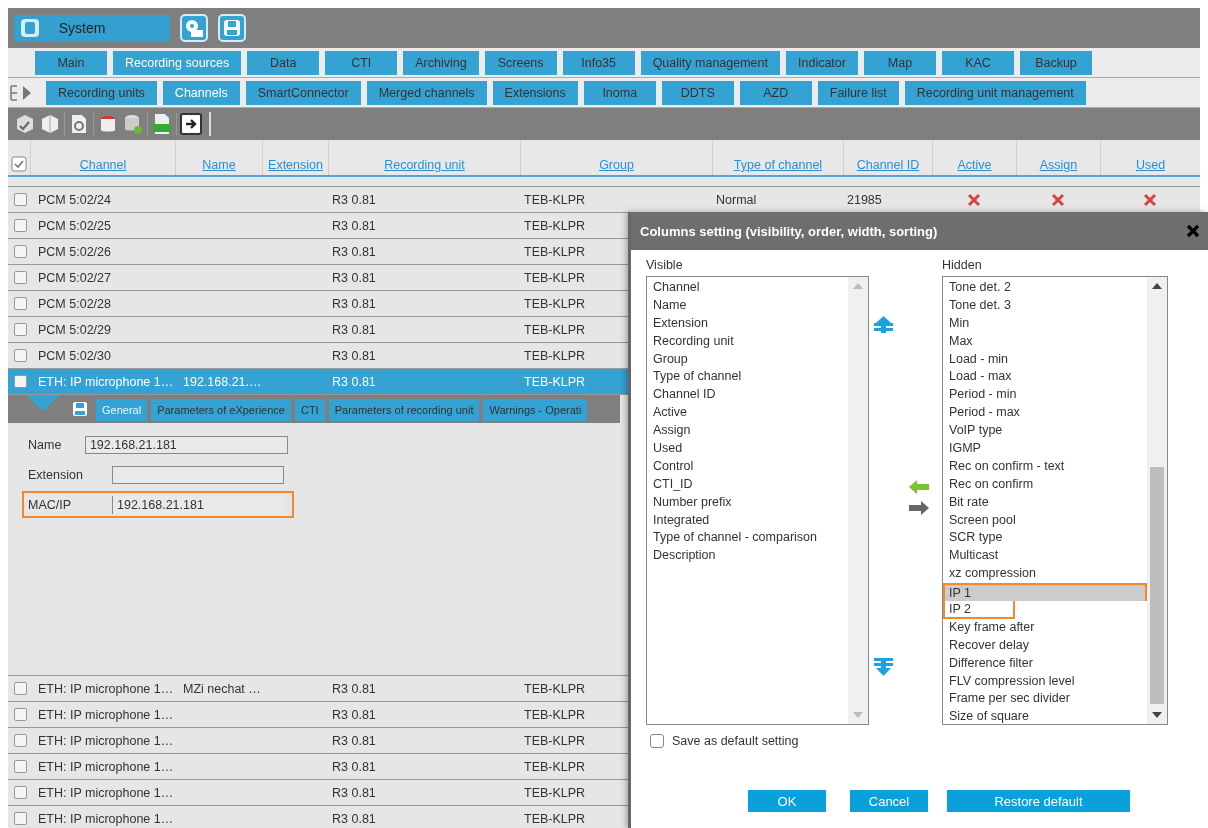 The width and height of the screenshot is (1208, 828). Describe the element at coordinates (1157, 286) in the screenshot. I see `scroll-up-icon` at that location.